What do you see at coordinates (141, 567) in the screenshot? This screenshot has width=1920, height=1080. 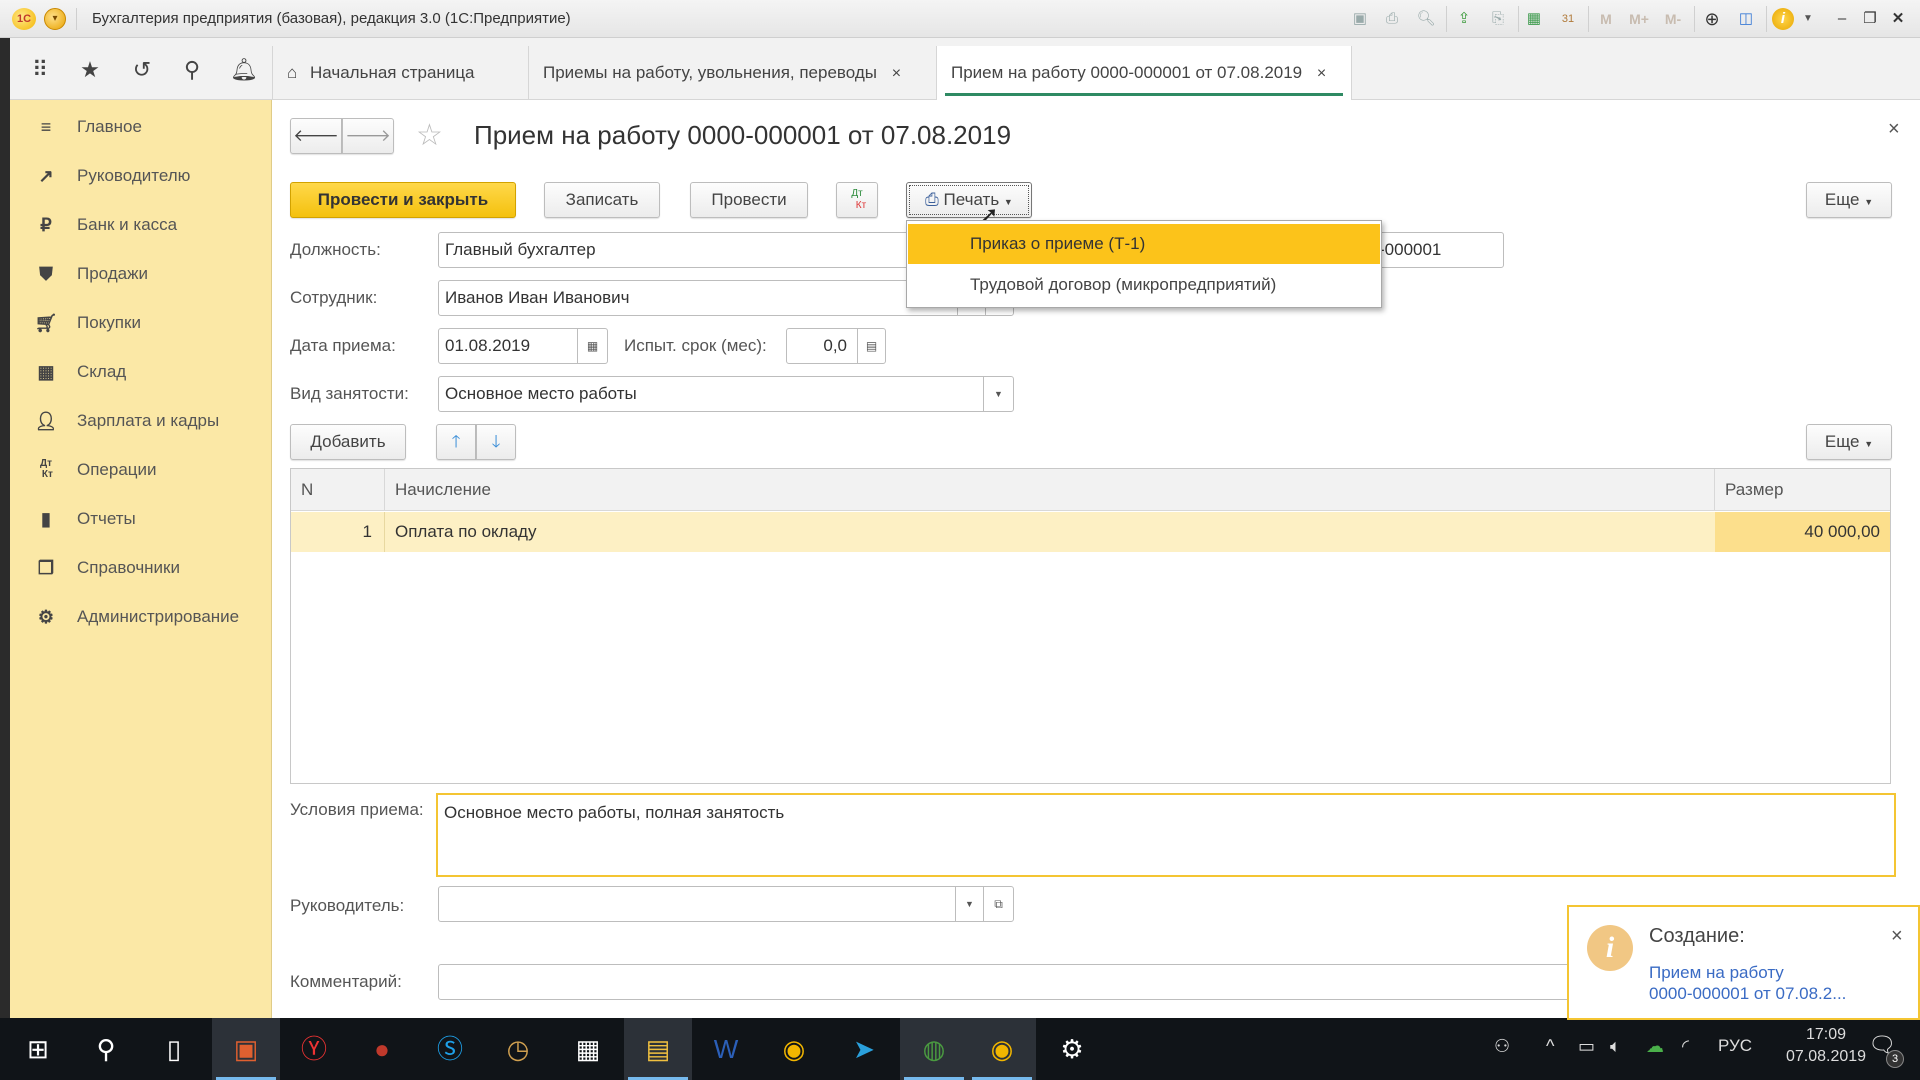 I see `sidebar-item-catalogs: ❒ Справочники` at bounding box center [141, 567].